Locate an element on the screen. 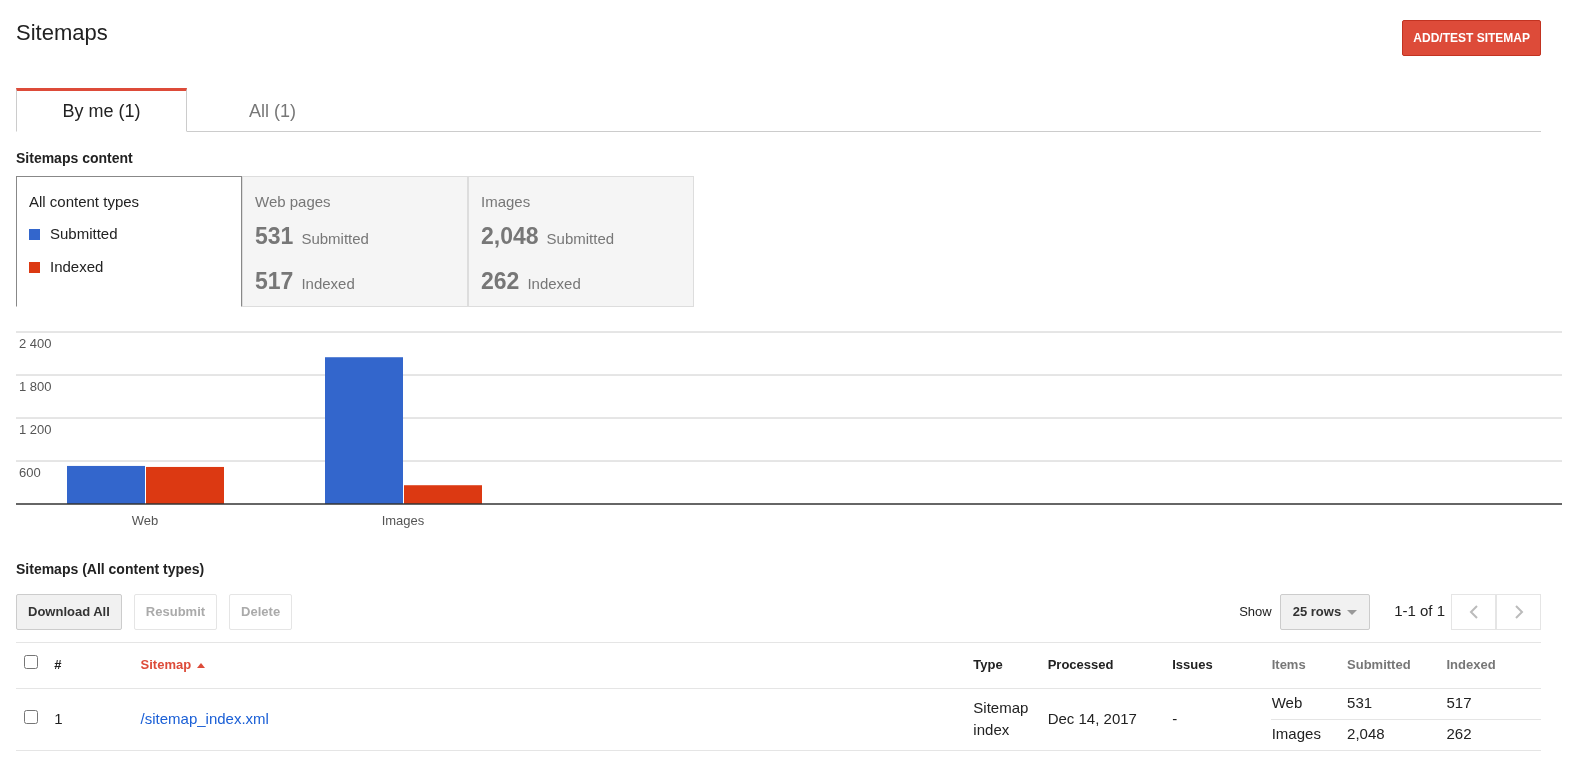 This screenshot has height=758, width=1579. table-cell: Web is located at coordinates (1287, 703).